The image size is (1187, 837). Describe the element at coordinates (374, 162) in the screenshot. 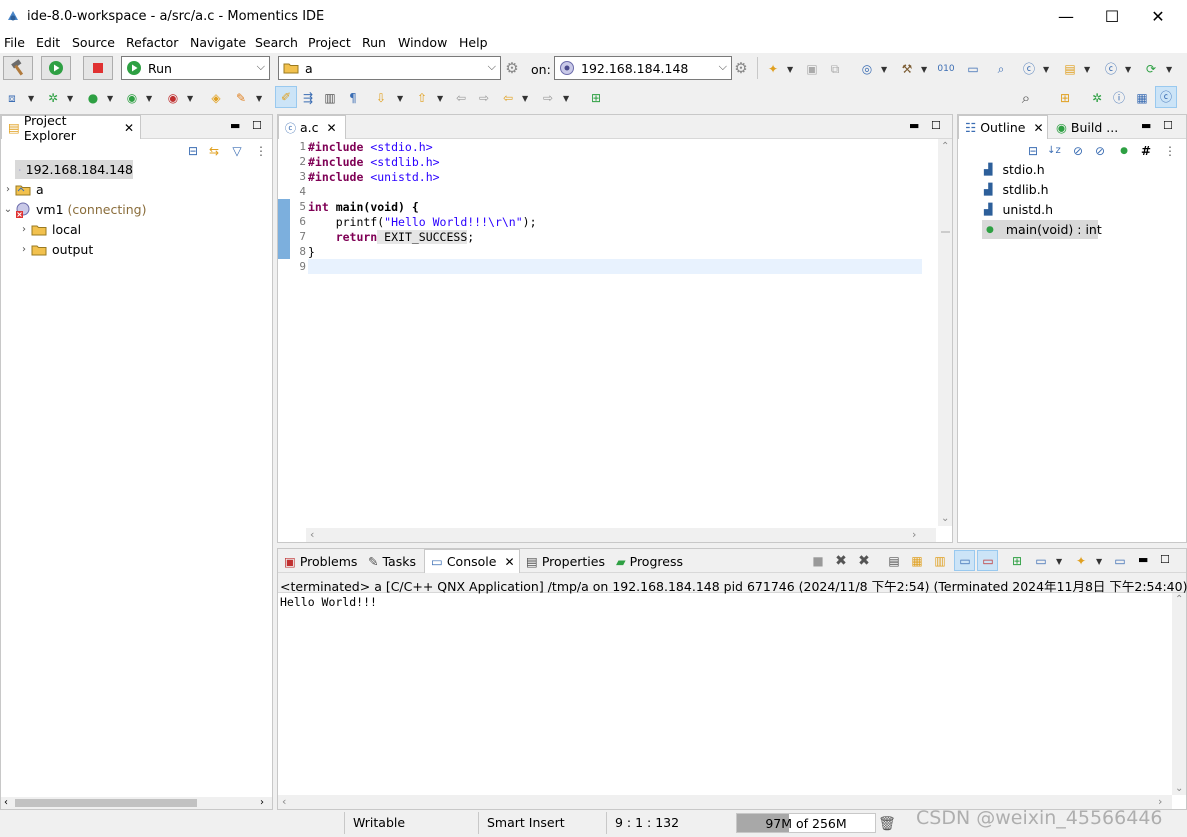

I see `code-line: #include <stdlib.h>` at that location.